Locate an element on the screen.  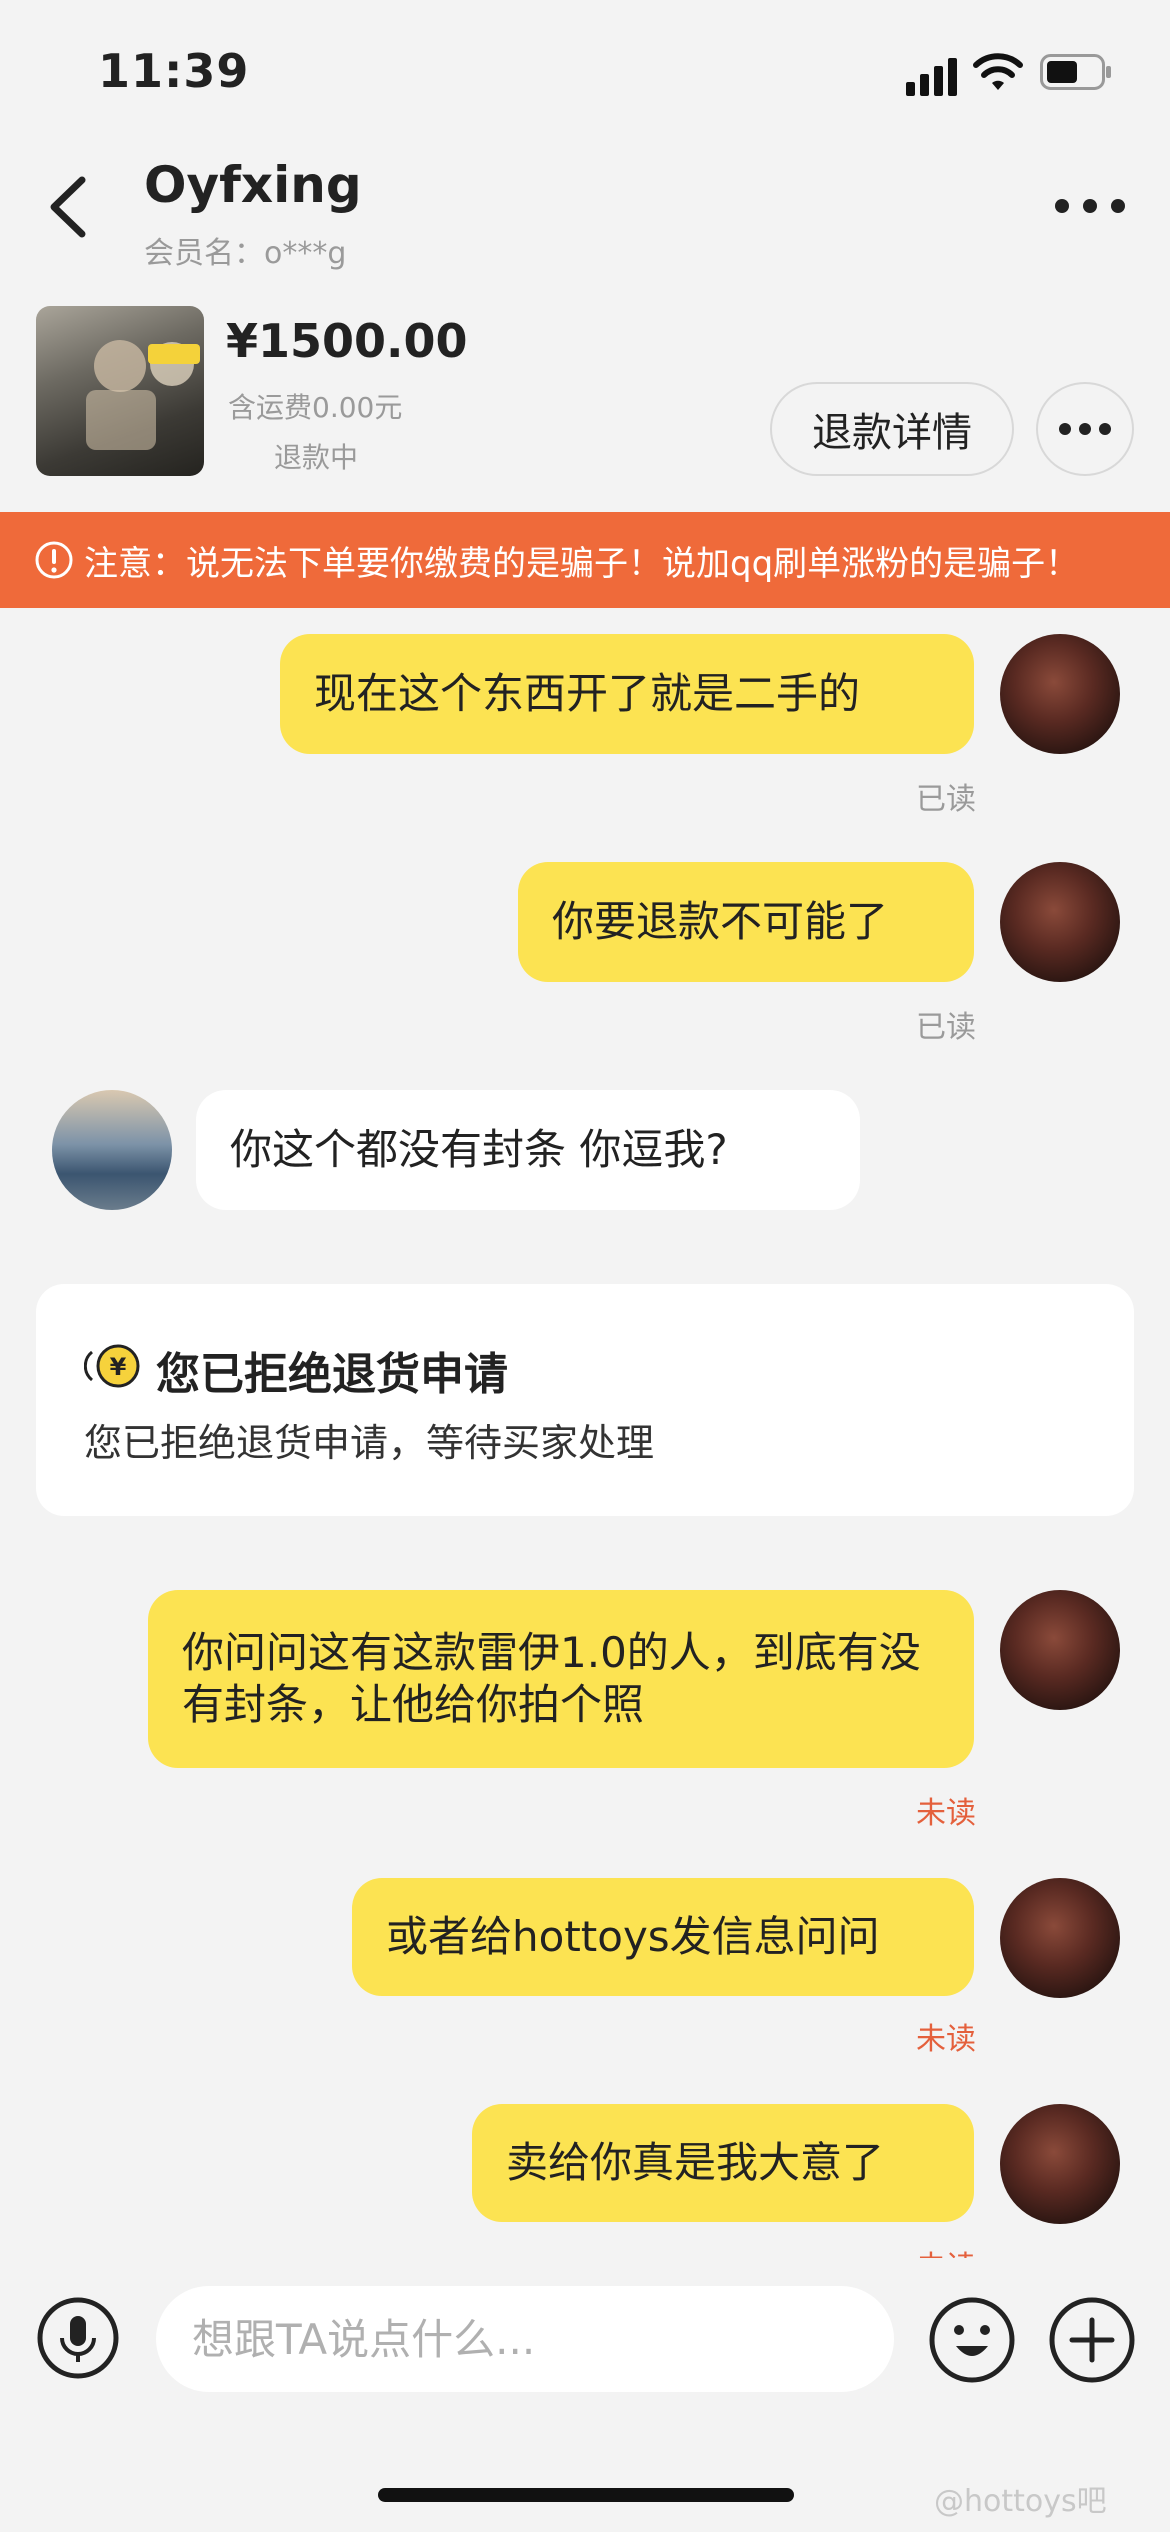
buyer-avatar is located at coordinates (112, 1150).